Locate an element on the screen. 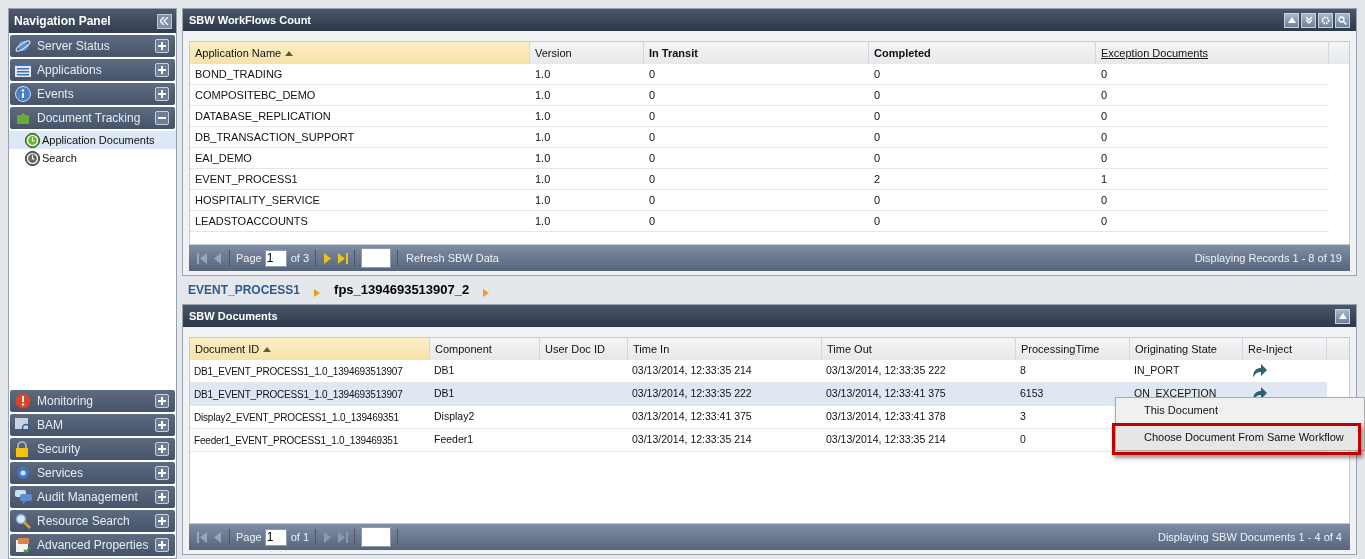  column-header: Component is located at coordinates (485, 349).